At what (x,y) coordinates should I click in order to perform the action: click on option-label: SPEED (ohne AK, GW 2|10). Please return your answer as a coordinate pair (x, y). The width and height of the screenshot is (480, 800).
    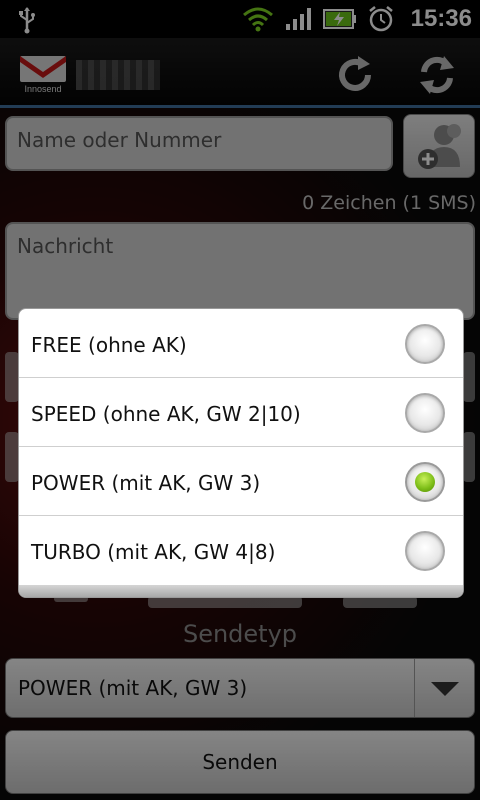
    Looking at the image, I should click on (166, 414).